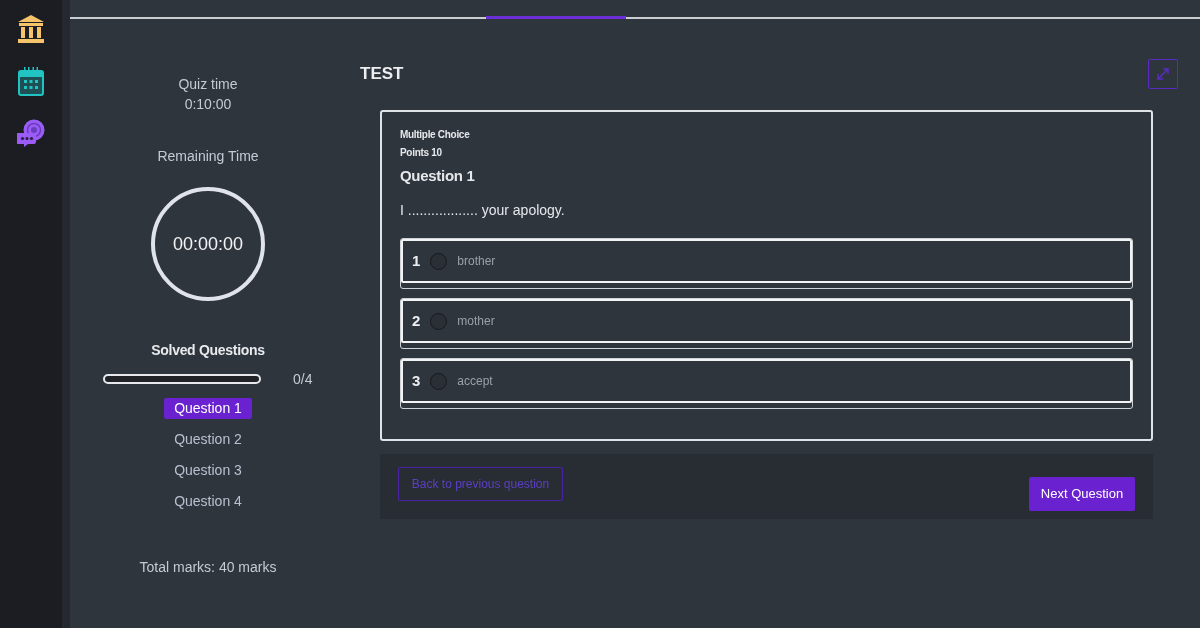  I want to click on option-number: 1, so click(416, 260).